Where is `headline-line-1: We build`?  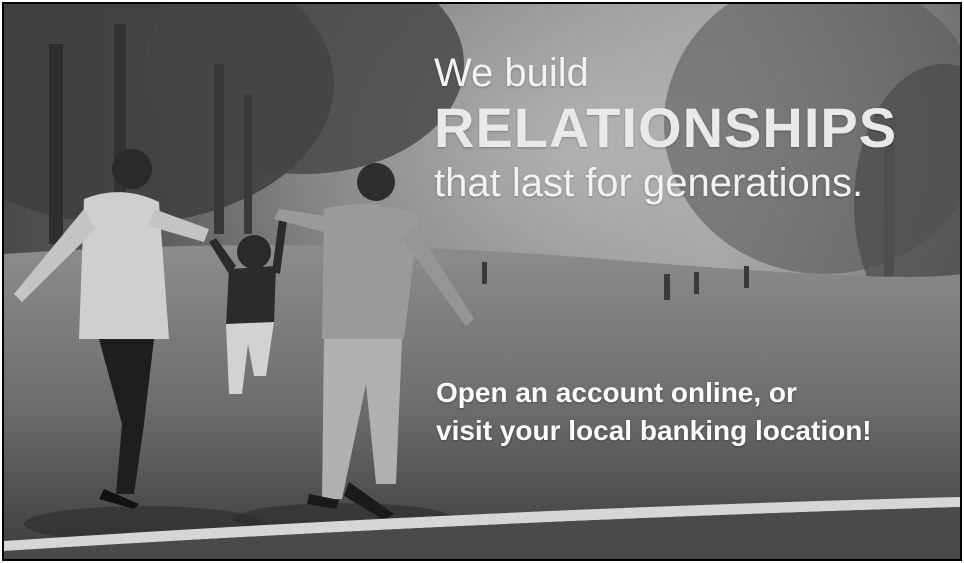
headline-line-1: We build is located at coordinates (511, 73).